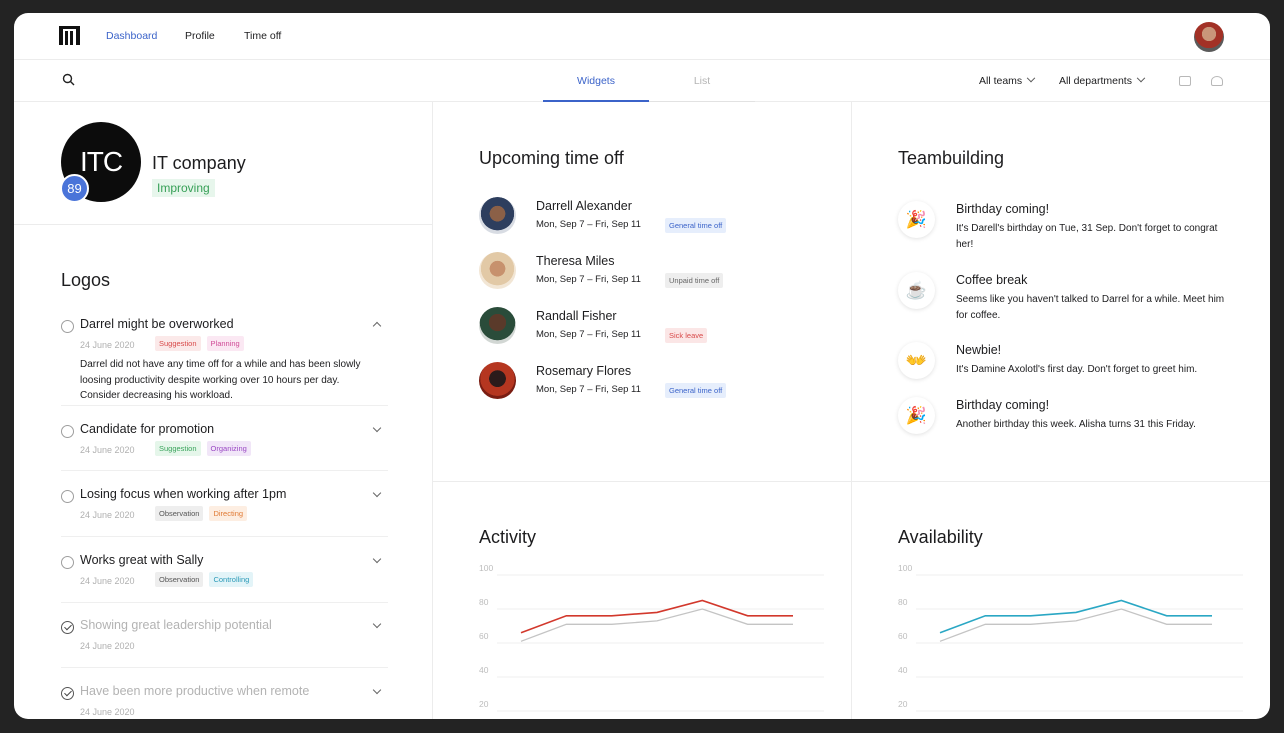 This screenshot has height=733, width=1284. What do you see at coordinates (486, 568) in the screenshot?
I see `y-tick-label: 100` at bounding box center [486, 568].